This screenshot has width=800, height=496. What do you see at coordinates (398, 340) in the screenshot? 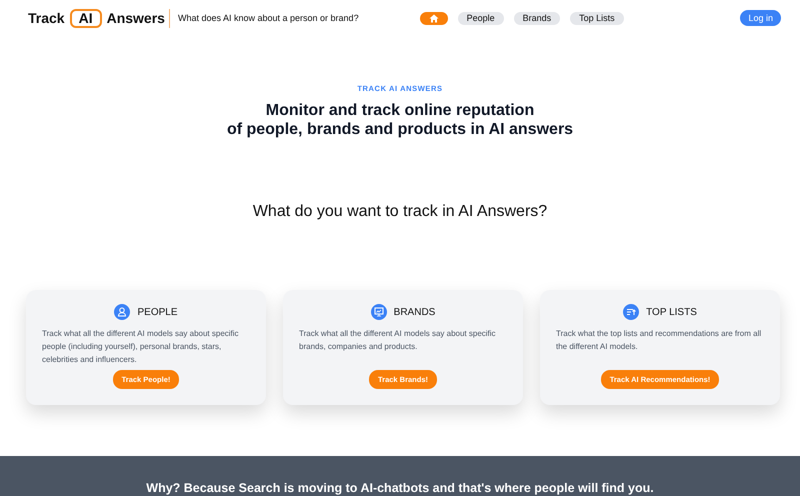
I see `card-description: Track what all the different AI models say about specific brands, companies and products.` at bounding box center [398, 340].